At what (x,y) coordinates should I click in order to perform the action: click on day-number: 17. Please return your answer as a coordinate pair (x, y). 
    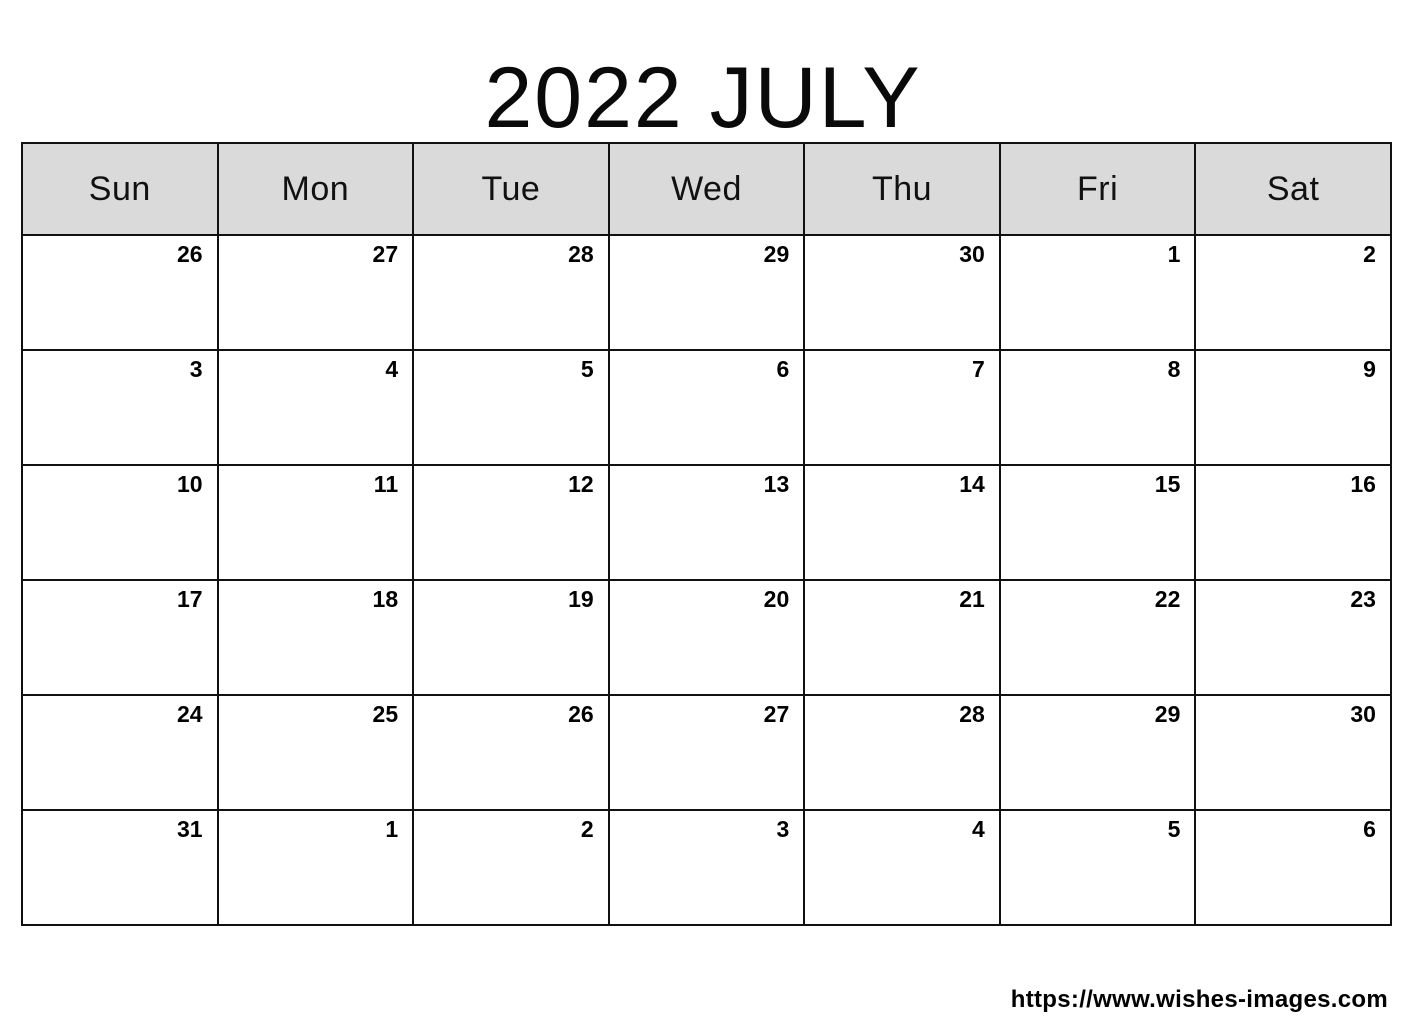
    Looking at the image, I should click on (189, 599).